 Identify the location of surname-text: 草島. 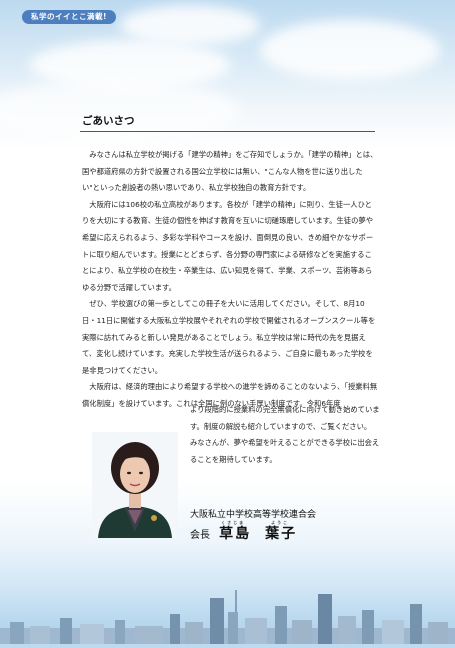
(235, 534).